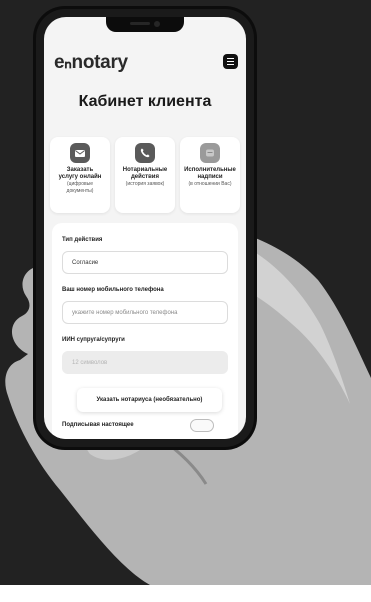  I want to click on card-title: надписи, so click(210, 177).